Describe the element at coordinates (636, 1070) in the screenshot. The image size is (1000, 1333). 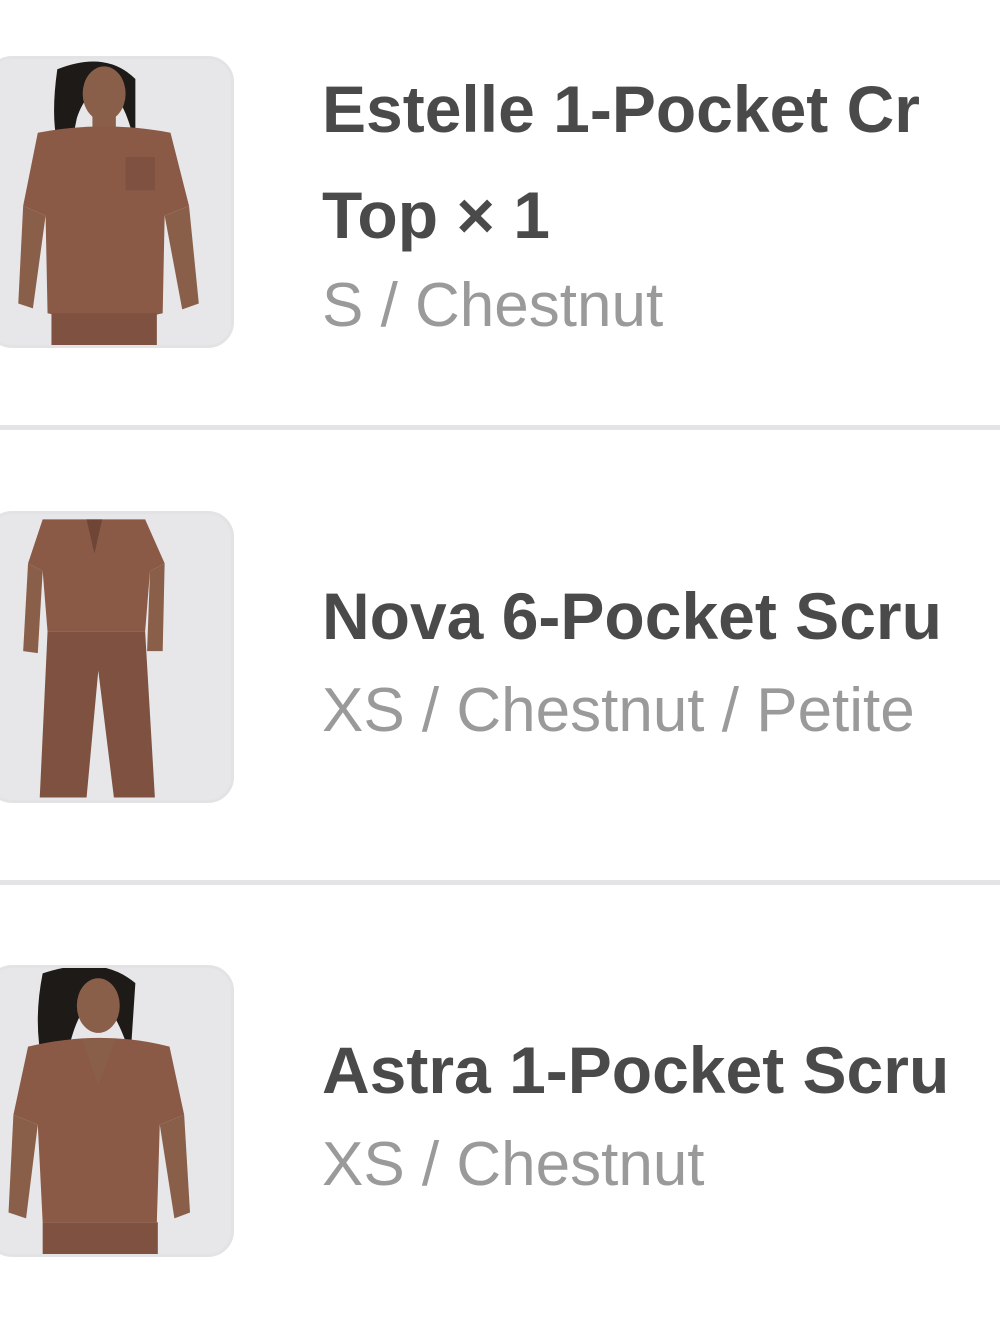
I see `item-title: Astra 1-Pocket Scru` at that location.